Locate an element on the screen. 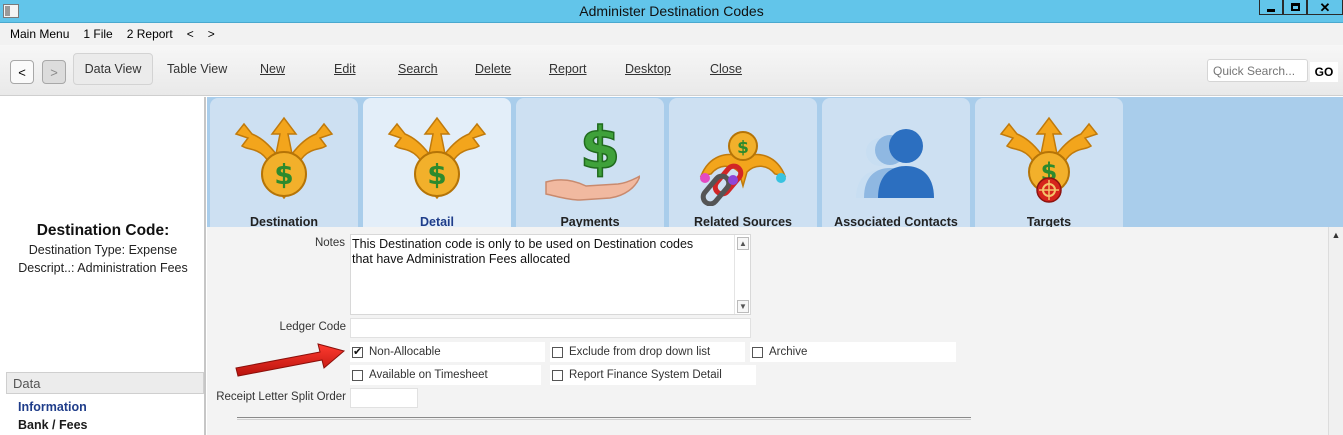 This screenshot has height=435, width=1343. archive-checkbox-row: Archive is located at coordinates (853, 352).